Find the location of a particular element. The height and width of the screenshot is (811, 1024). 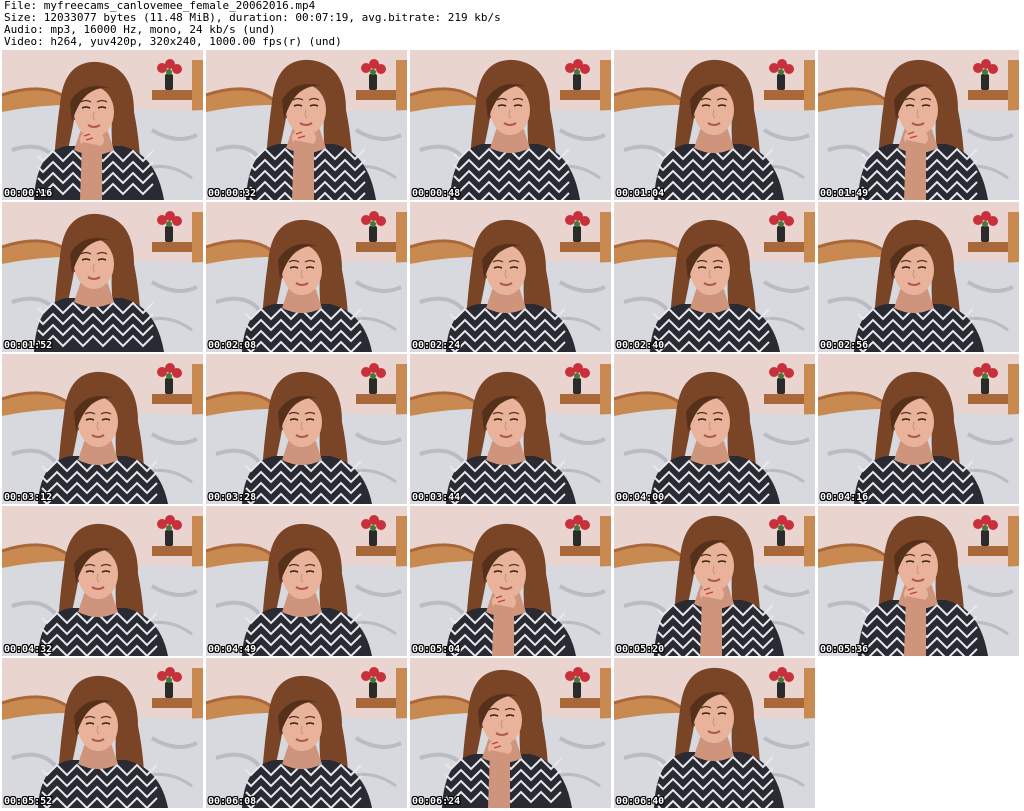

frame-timestamp: 00:00:16 is located at coordinates (28, 193).